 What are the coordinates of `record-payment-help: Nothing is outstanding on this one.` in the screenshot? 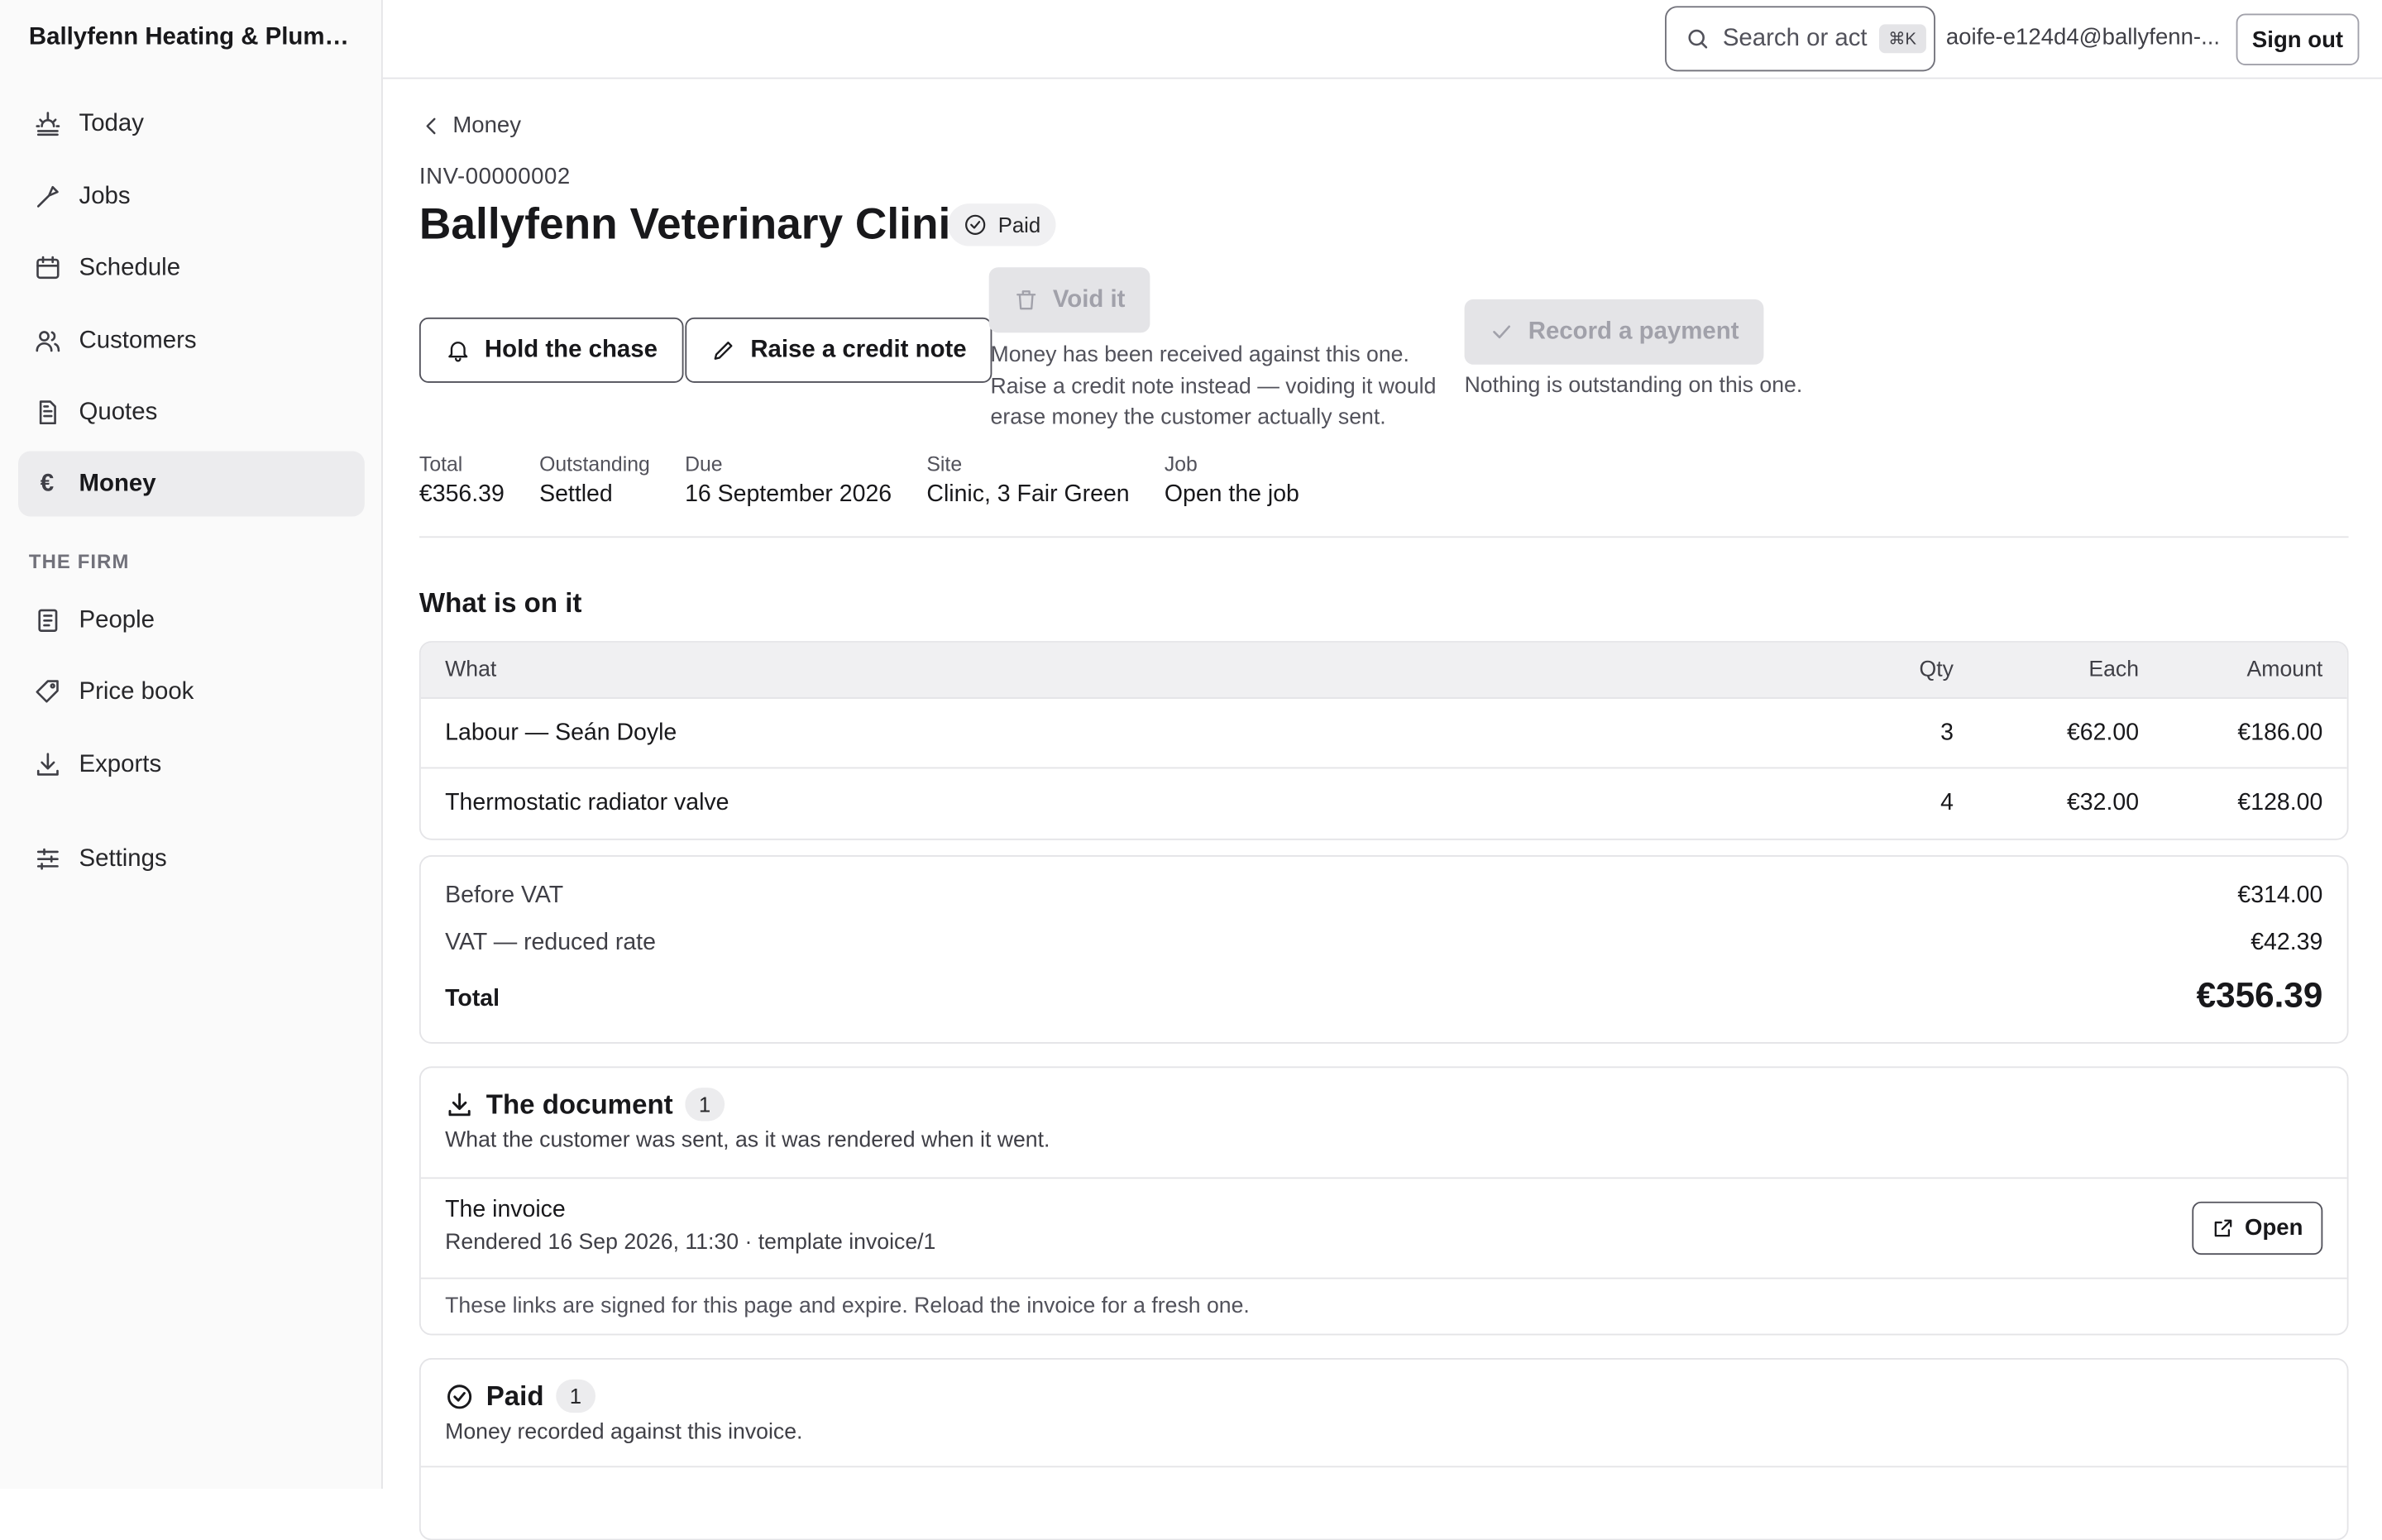 It's located at (1634, 386).